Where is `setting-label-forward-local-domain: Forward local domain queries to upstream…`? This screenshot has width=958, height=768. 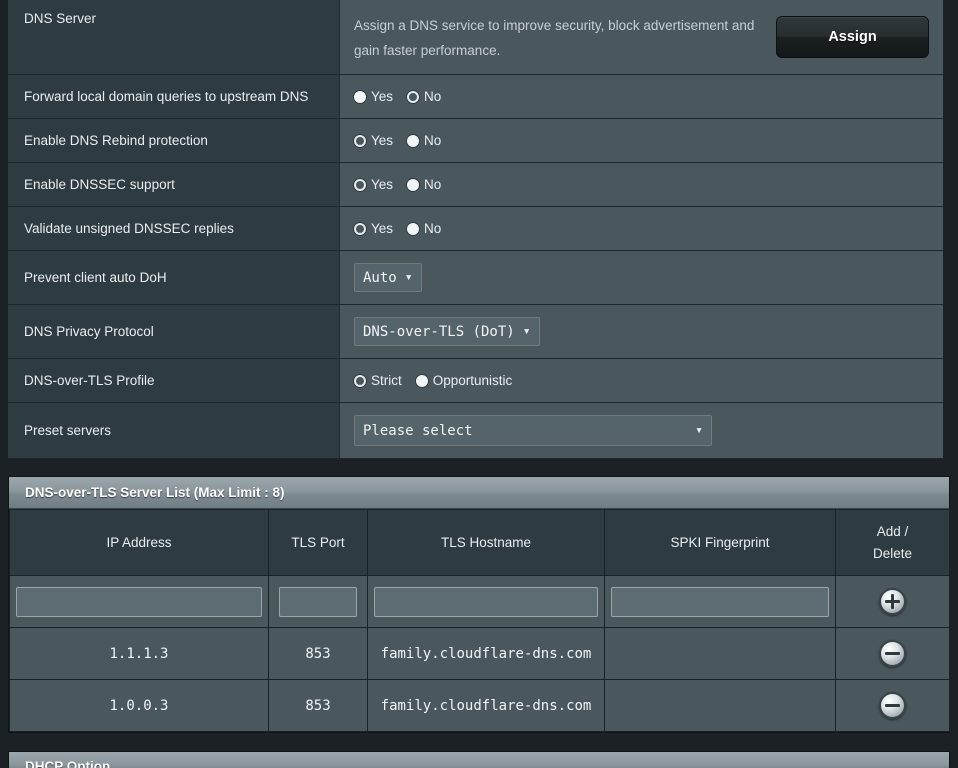
setting-label-forward-local-domain: Forward local domain queries to upstream… is located at coordinates (174, 96).